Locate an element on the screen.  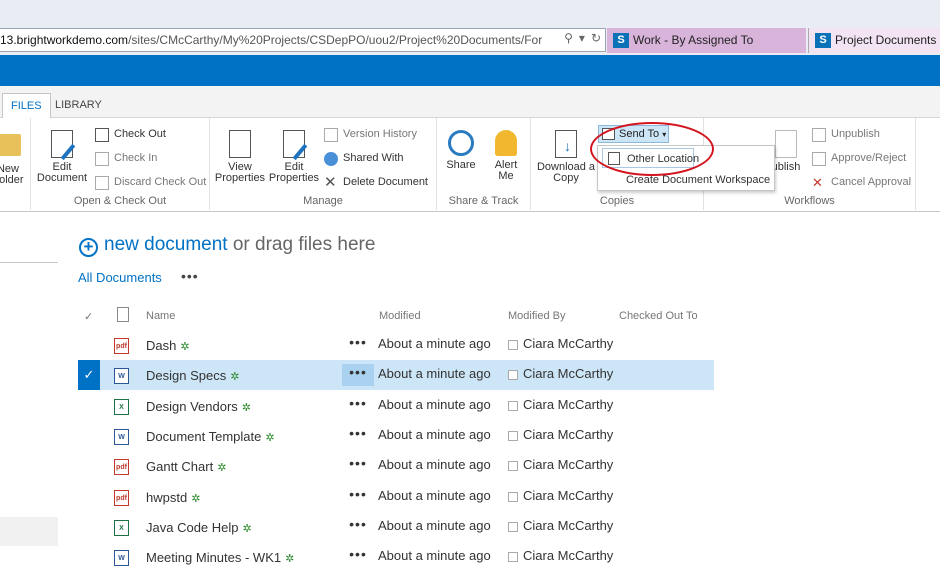
download-copy-button: ↓ Download a Copy is located at coordinates (566, 157).